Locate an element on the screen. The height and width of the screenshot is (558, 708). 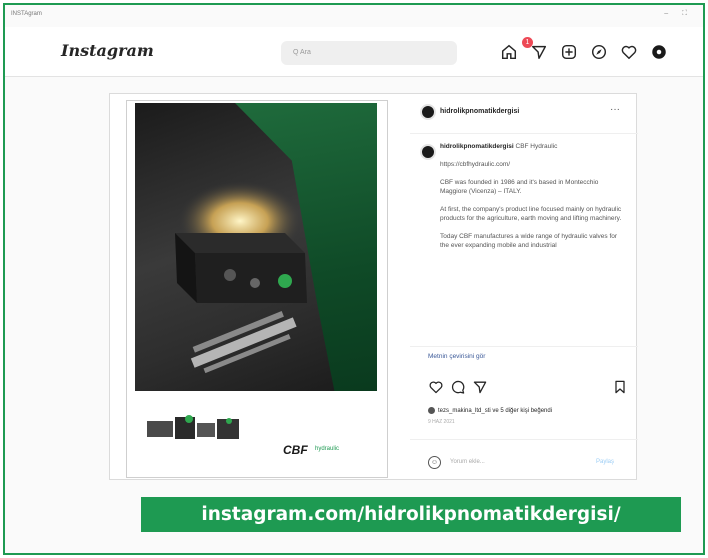
window-title: INSTAgram is located at coordinates (26, 14).